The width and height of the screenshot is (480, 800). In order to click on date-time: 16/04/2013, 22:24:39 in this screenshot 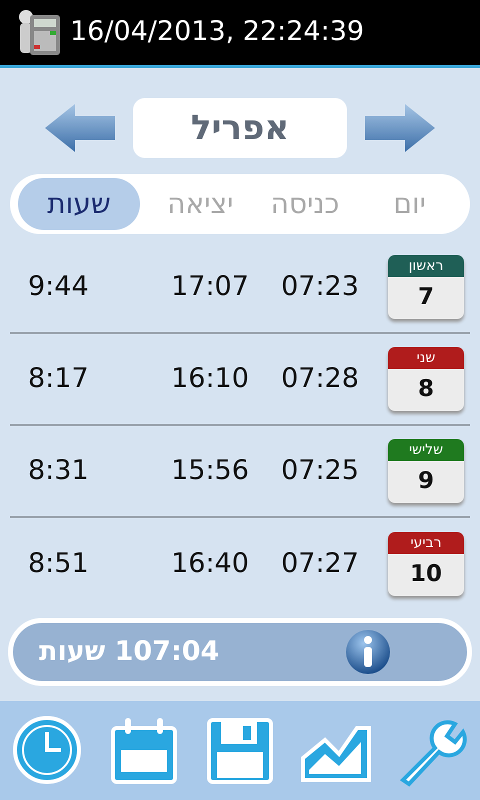, I will do `click(217, 32)`.